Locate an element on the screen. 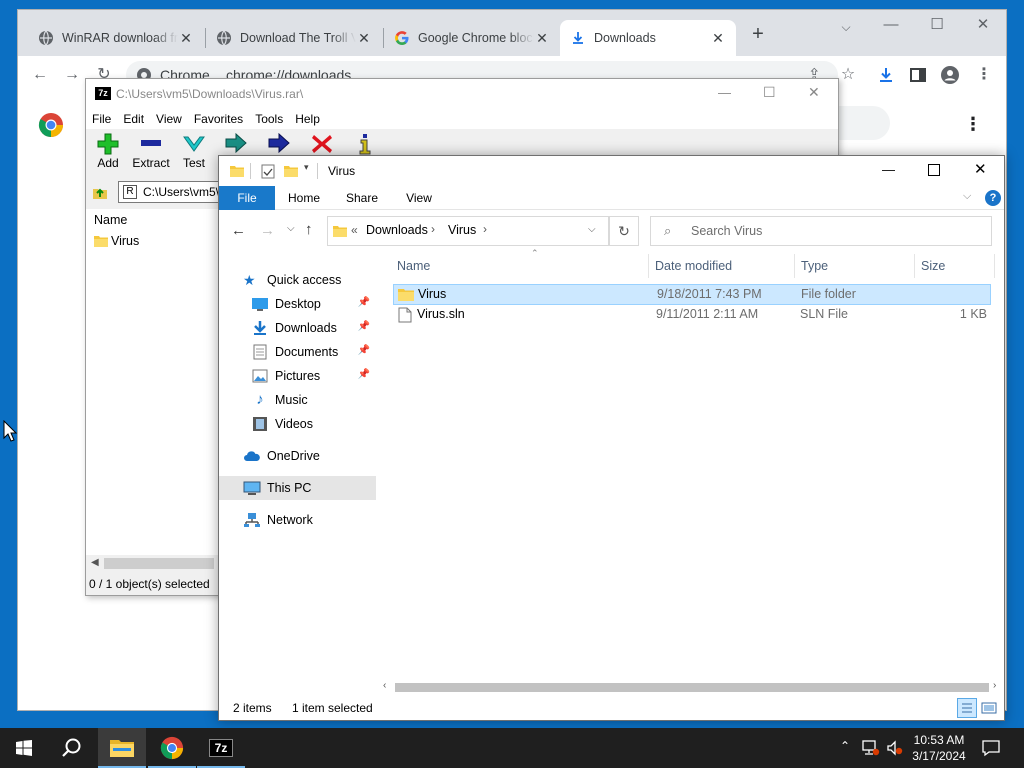  qat-dropdown-icon: ▾ is located at coordinates (306, 167).